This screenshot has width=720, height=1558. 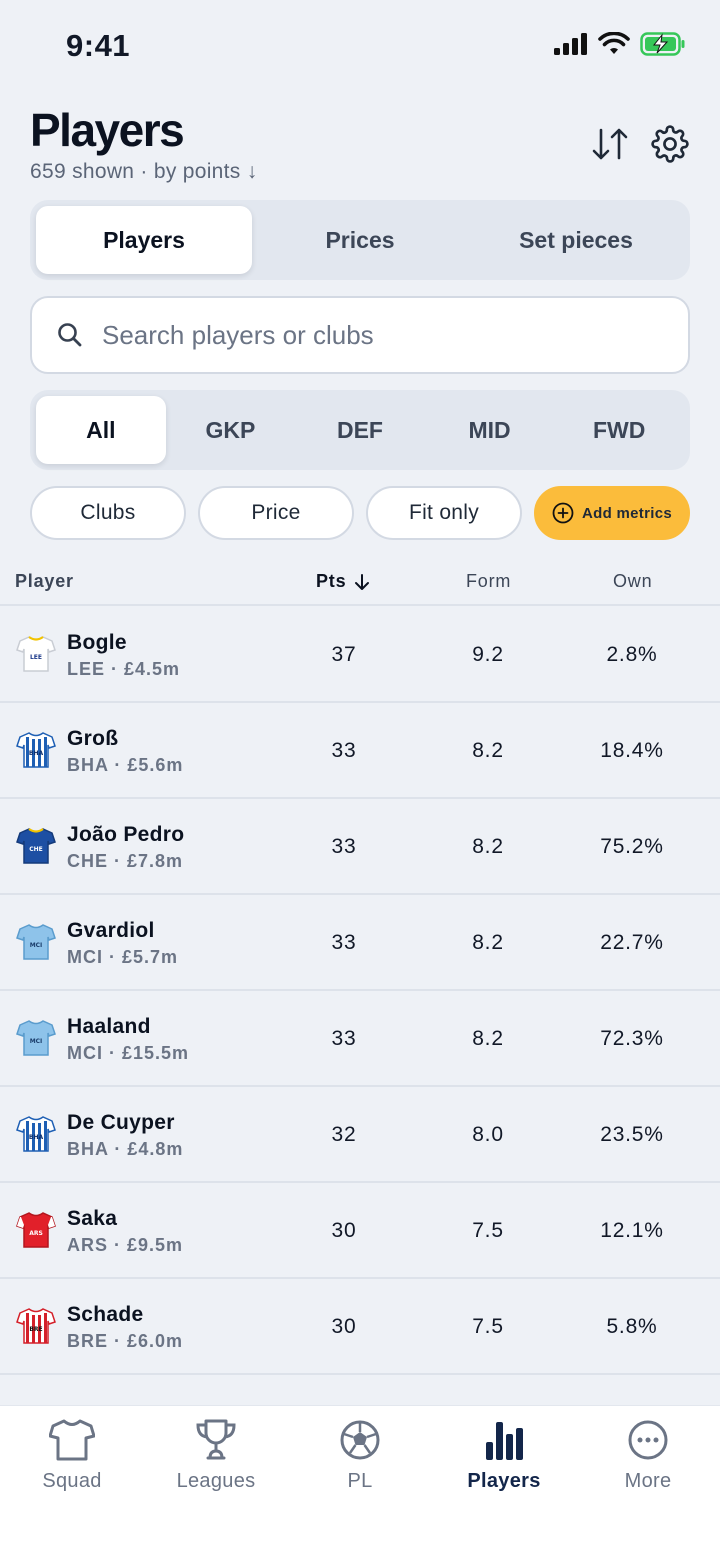 I want to click on nav-players: Players, so click(x=504, y=1455).